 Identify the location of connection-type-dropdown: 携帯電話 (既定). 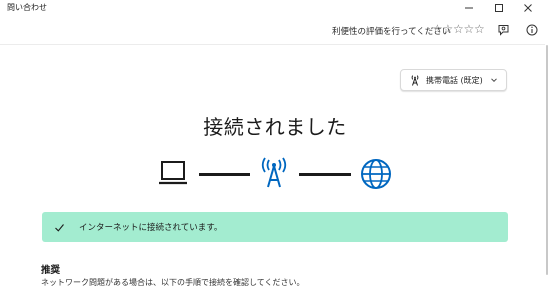
(453, 80).